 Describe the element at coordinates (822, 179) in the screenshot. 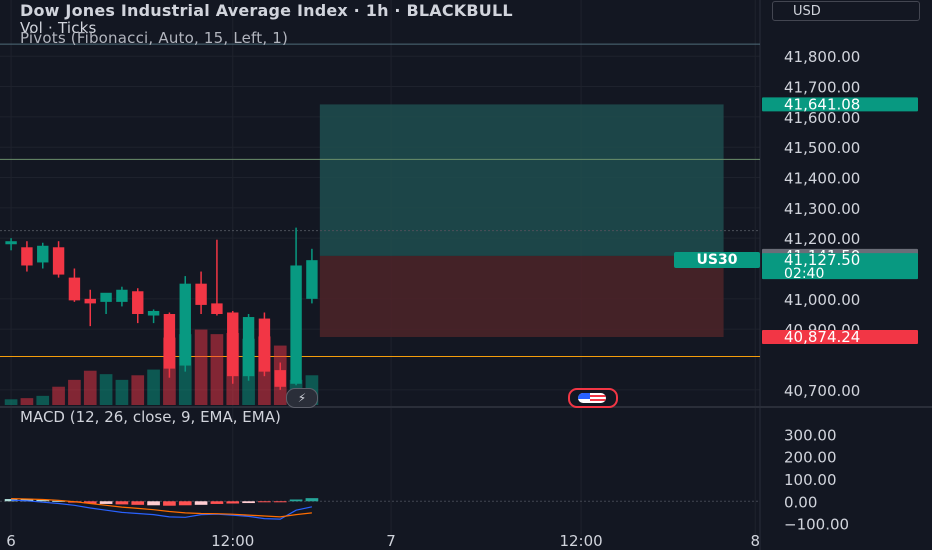

I see `price-tick-label: 41,400.00` at that location.